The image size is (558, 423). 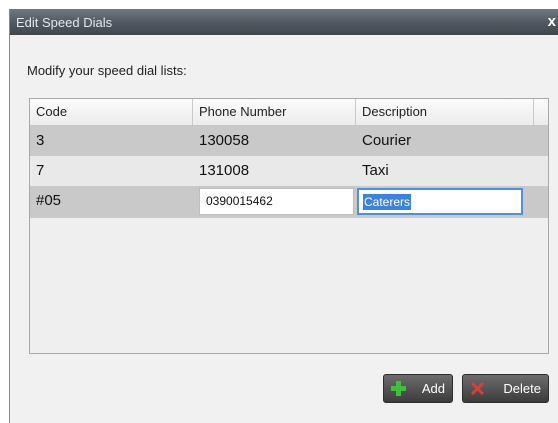 I want to click on table-row: 7 131008 Taxi, so click(x=289, y=171).